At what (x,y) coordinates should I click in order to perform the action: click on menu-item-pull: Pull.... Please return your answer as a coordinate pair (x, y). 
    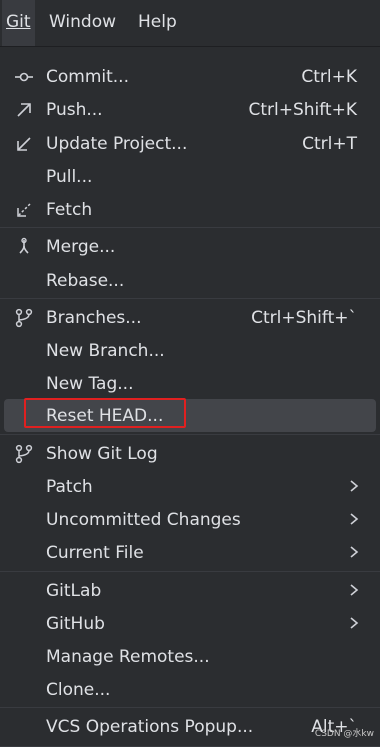
    Looking at the image, I should click on (190, 176).